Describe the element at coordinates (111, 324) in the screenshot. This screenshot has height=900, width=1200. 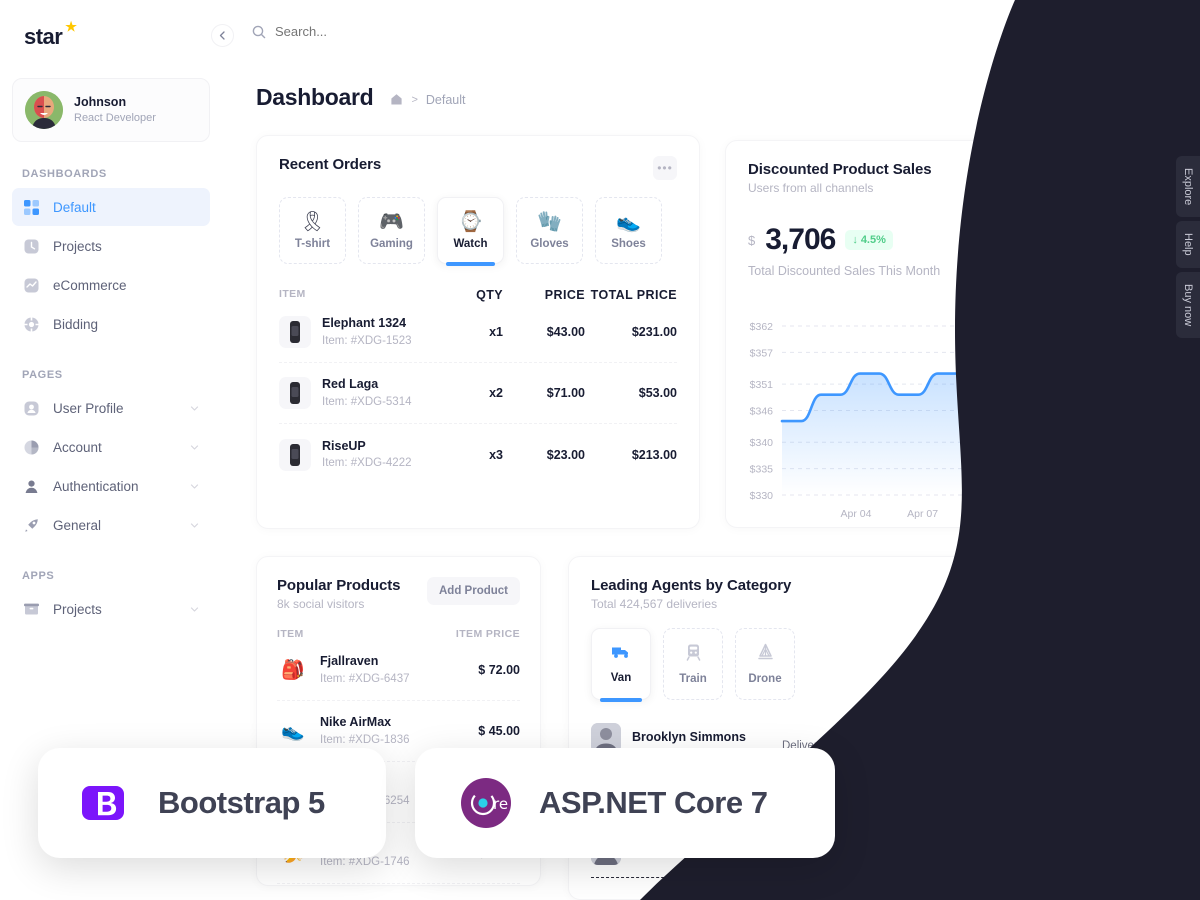
I see `sidebar-item-bidding: Bidding` at that location.